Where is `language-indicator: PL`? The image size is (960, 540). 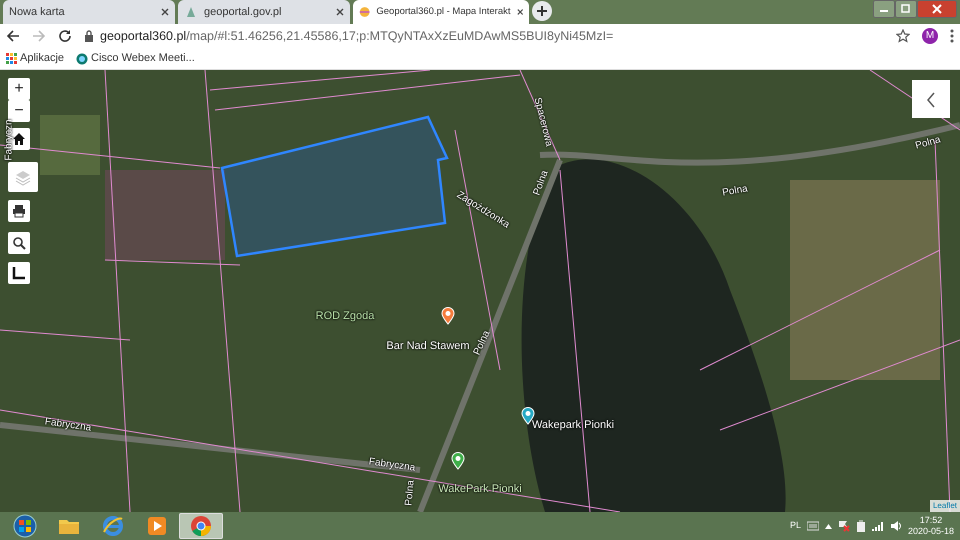
language-indicator: PL is located at coordinates (795, 526).